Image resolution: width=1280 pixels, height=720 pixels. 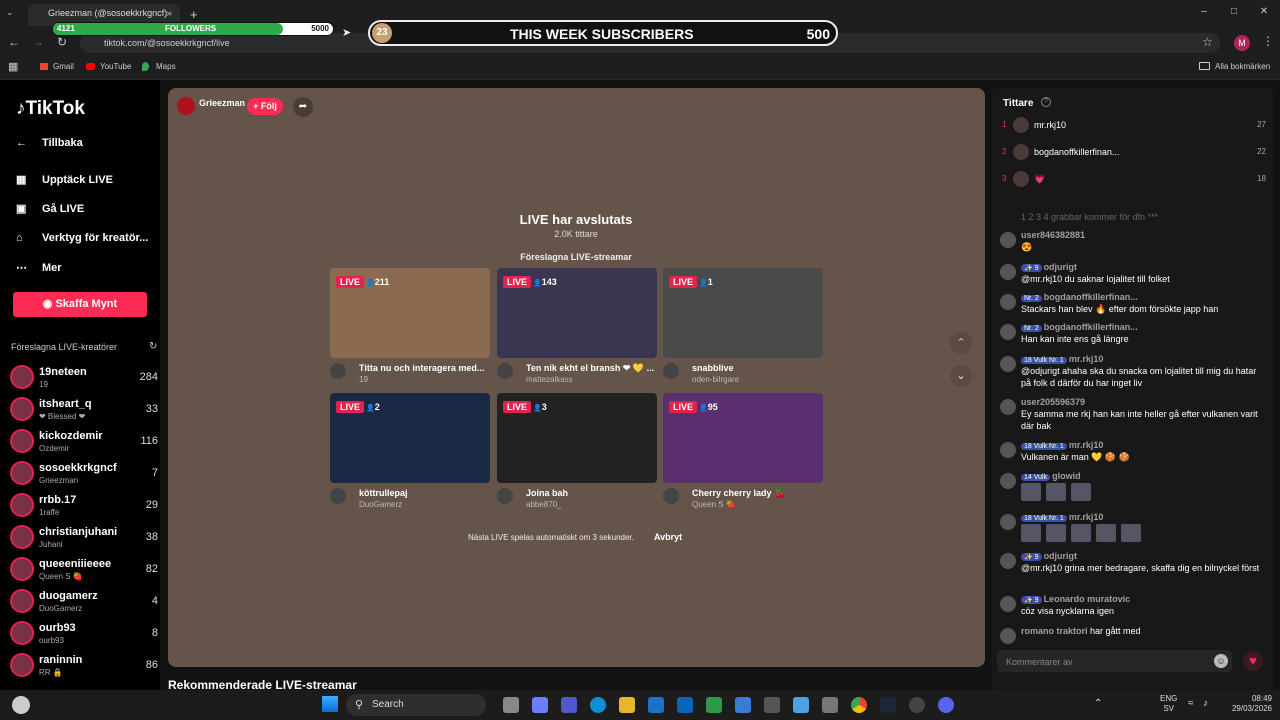 What do you see at coordinates (1054, 631) in the screenshot?
I see `chat-username: romano traktori` at bounding box center [1054, 631].